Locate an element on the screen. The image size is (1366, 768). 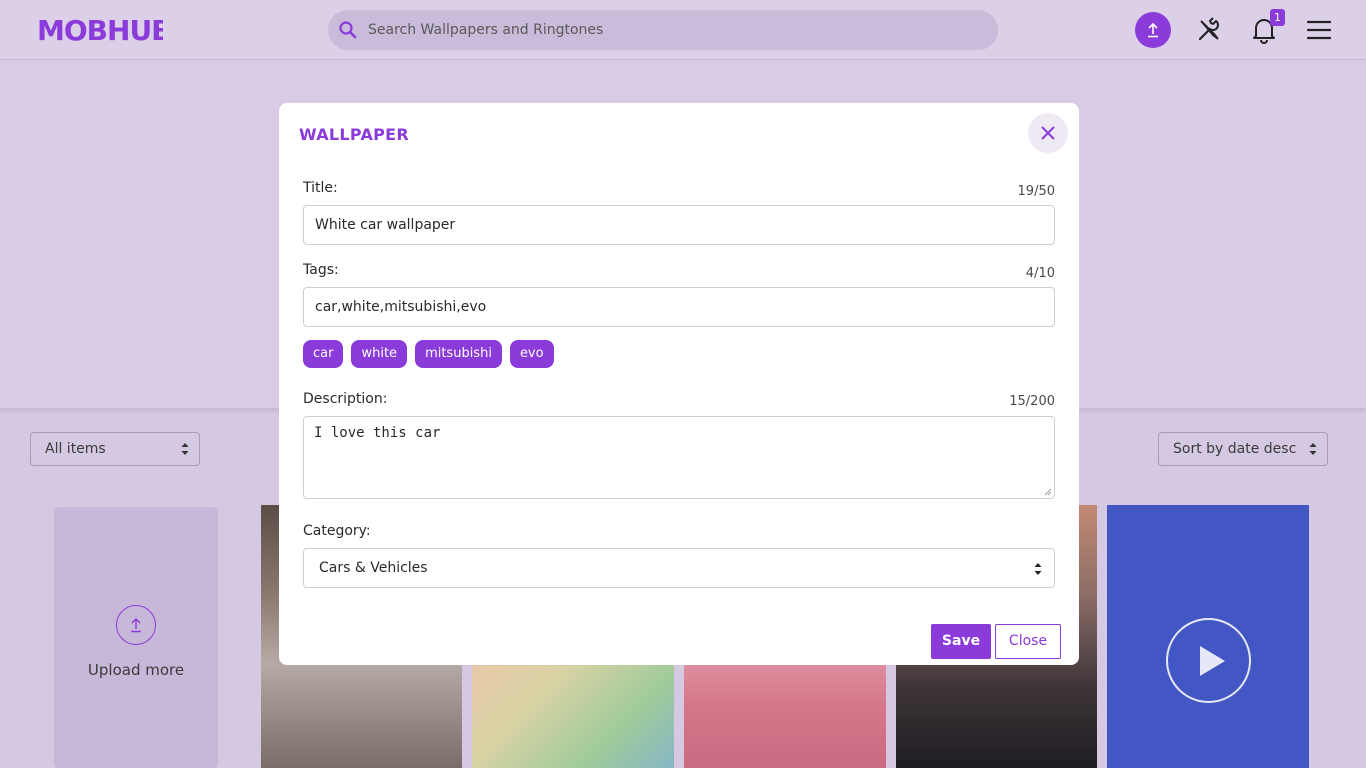
tag-chips: car white mitsubishi evo is located at coordinates (428, 354).